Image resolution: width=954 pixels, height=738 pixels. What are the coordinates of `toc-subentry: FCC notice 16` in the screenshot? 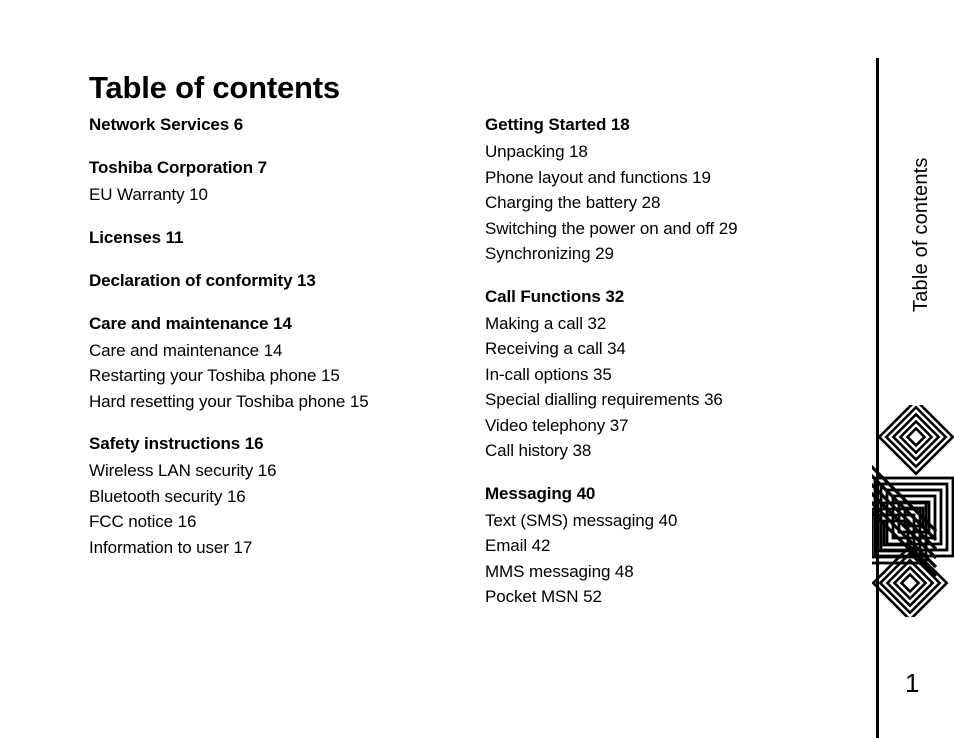 It's located at (284, 522).